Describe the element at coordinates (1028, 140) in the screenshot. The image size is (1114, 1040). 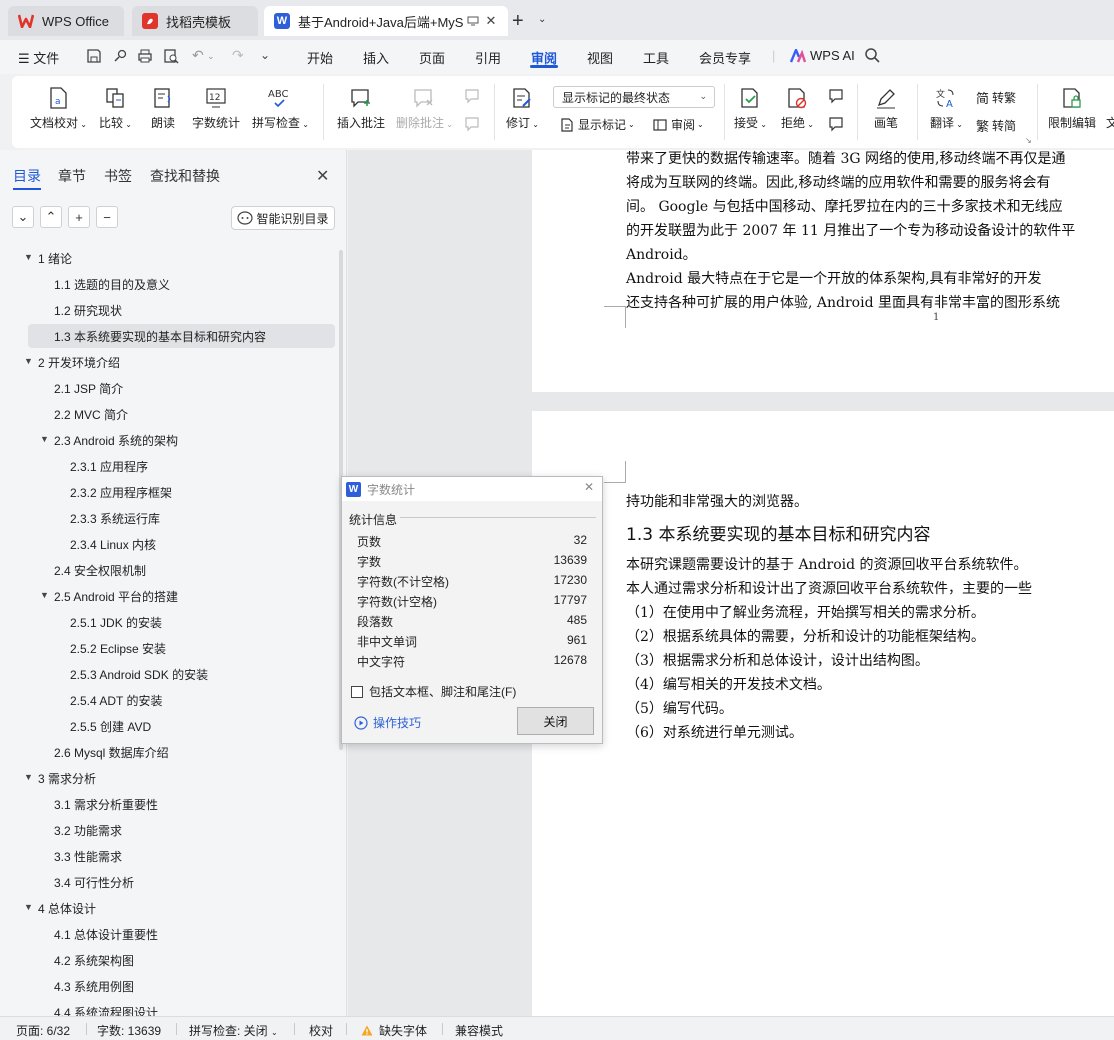
I see `expand-group-icon: ↘` at that location.